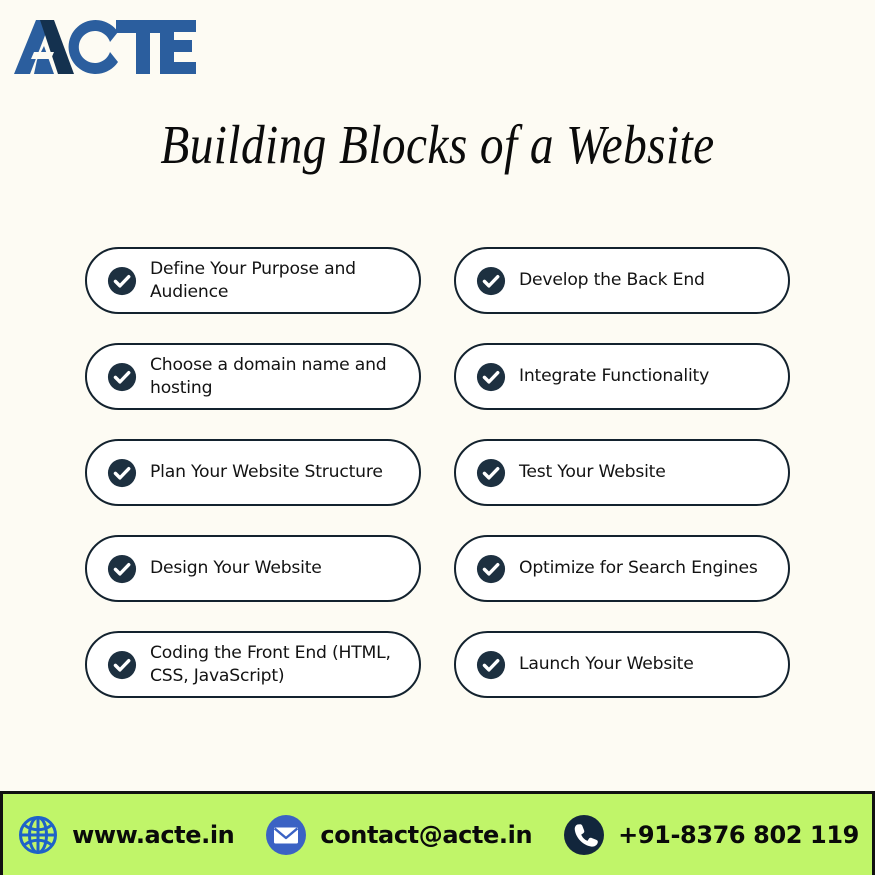  I want to click on acte-logo, so click(105, 46).